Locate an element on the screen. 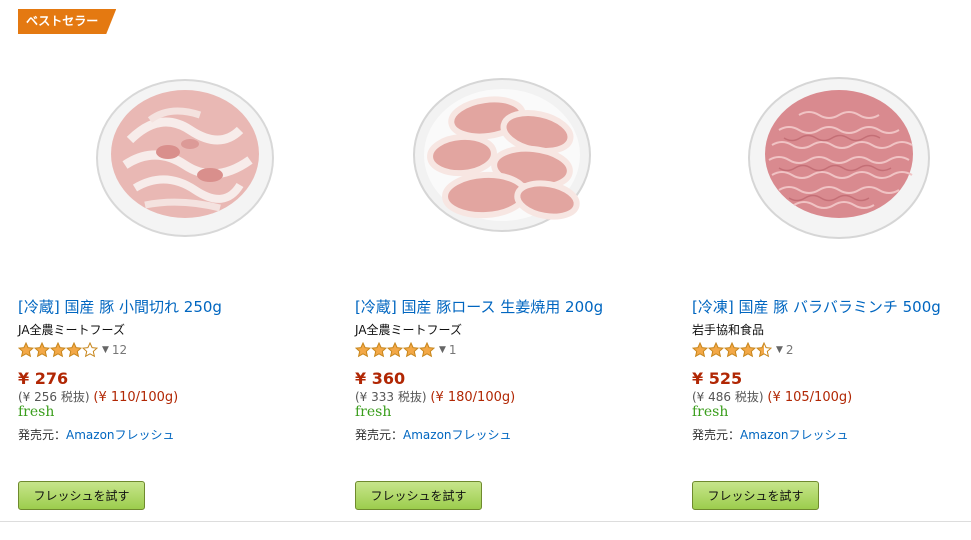 The width and height of the screenshot is (971, 540). product-rating: ▼ 2 is located at coordinates (743, 350).